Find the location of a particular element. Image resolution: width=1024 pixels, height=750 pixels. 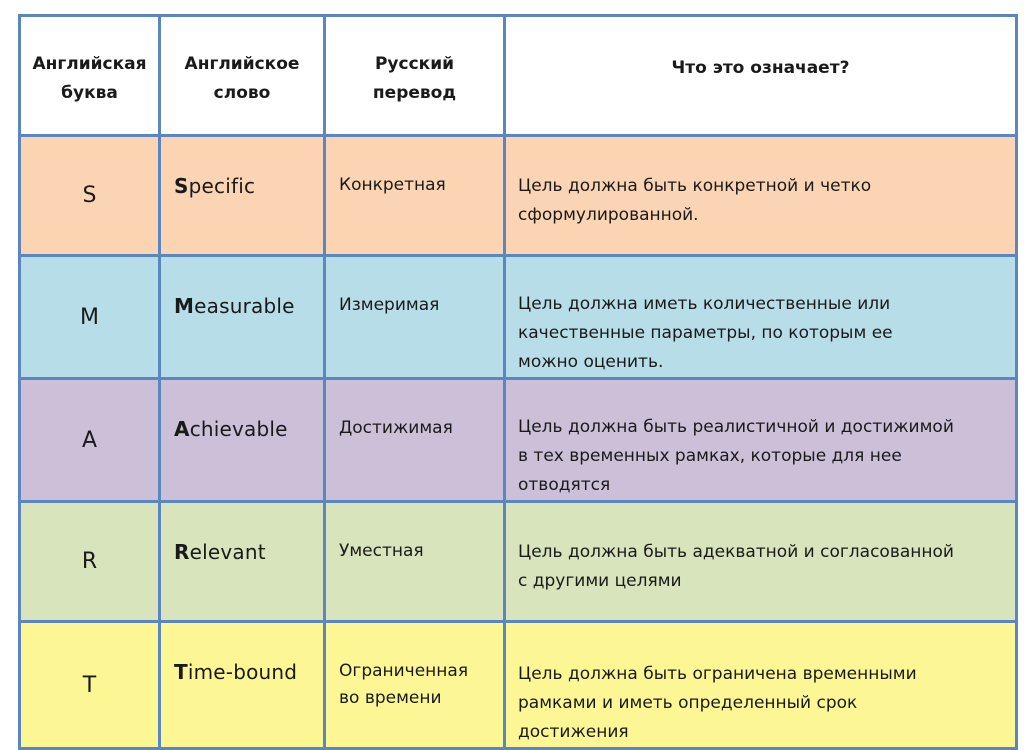

word-initial: S is located at coordinates (181, 186).